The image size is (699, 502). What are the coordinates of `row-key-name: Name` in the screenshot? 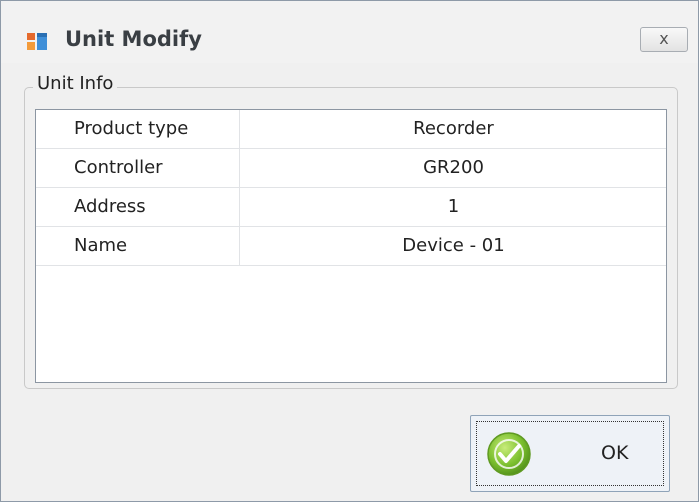 It's located at (138, 246).